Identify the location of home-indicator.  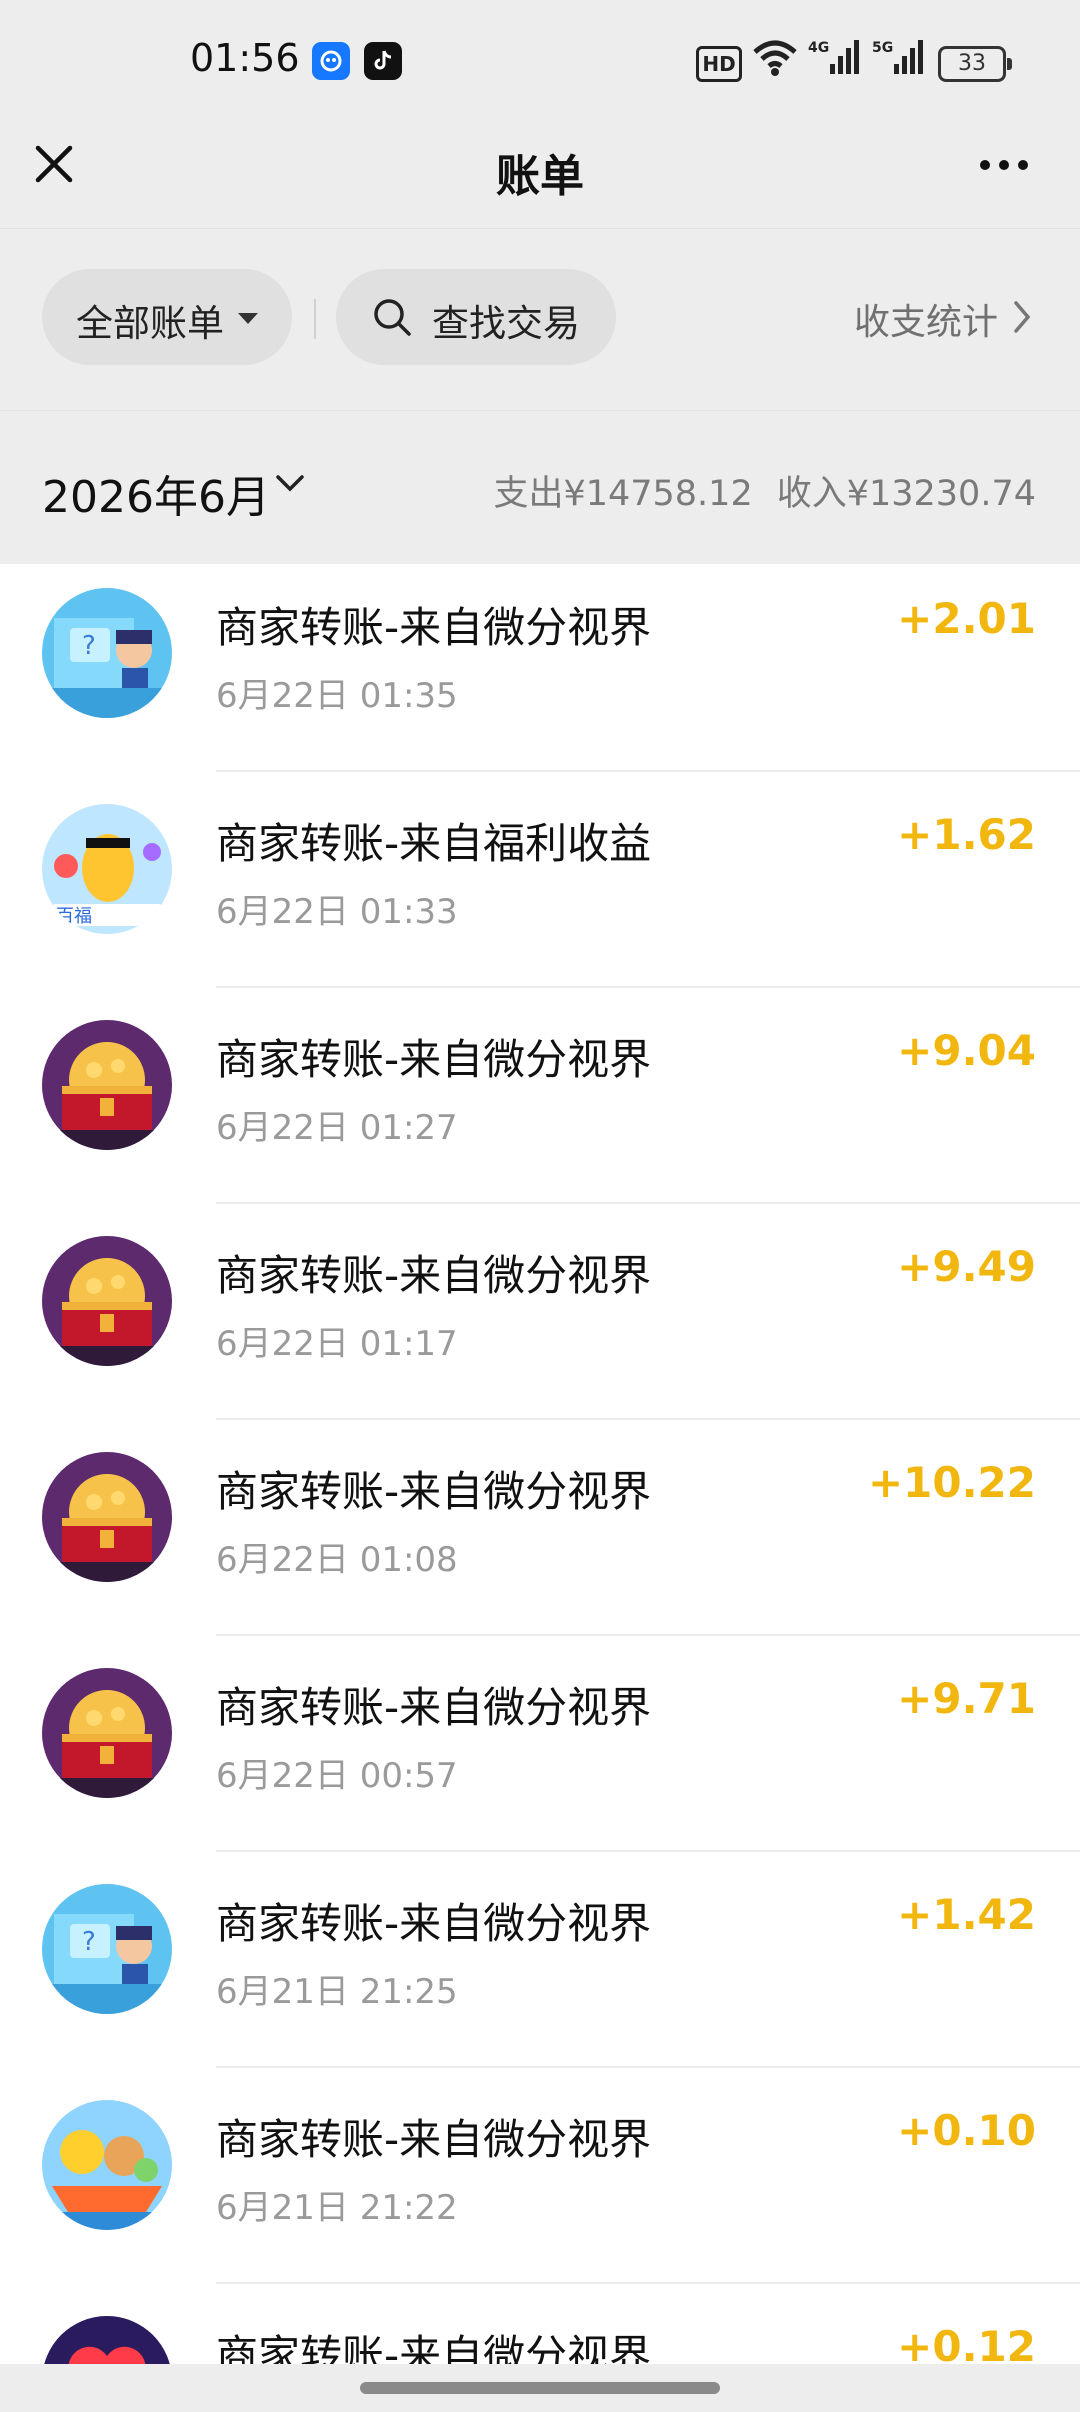
(540, 2388).